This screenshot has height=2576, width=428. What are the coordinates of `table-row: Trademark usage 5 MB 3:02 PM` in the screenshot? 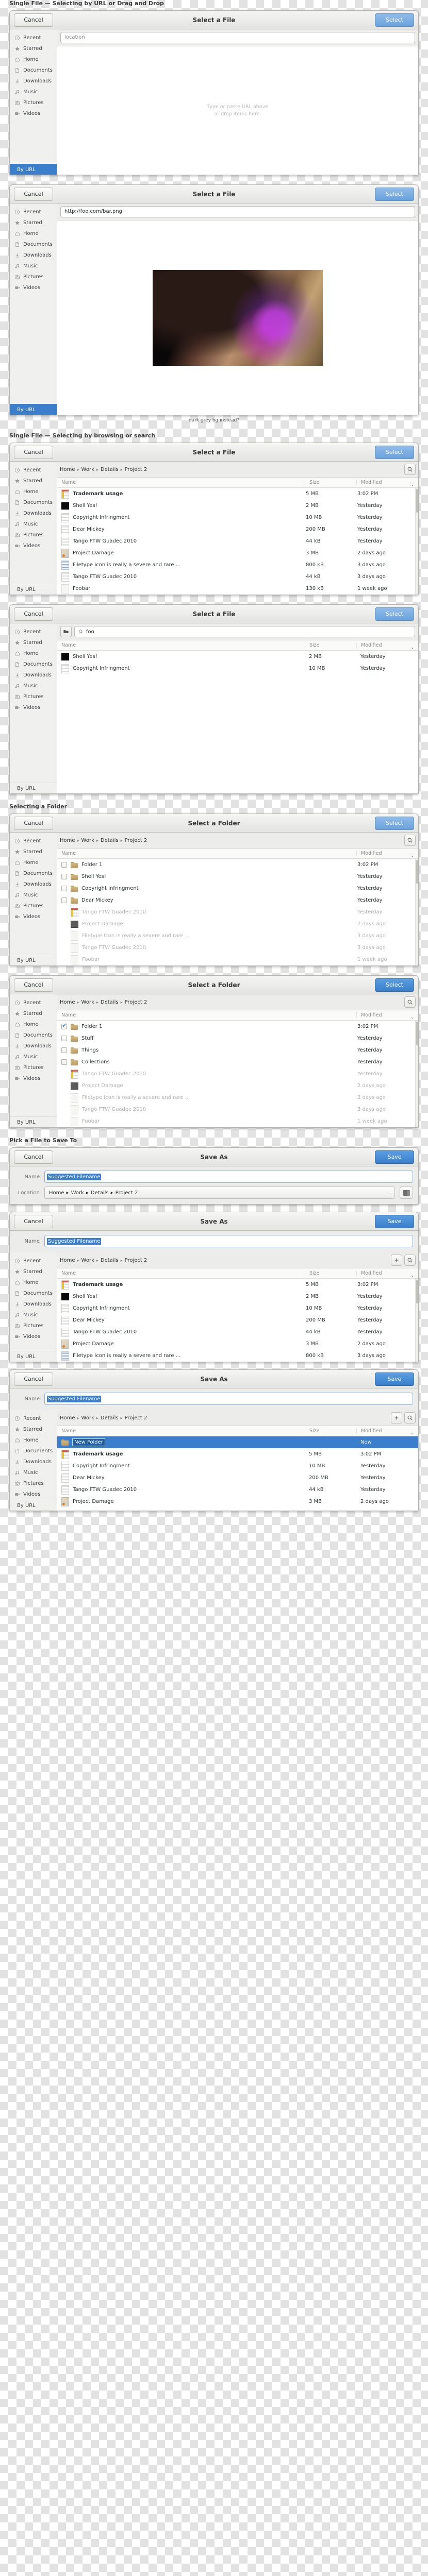 It's located at (237, 1454).